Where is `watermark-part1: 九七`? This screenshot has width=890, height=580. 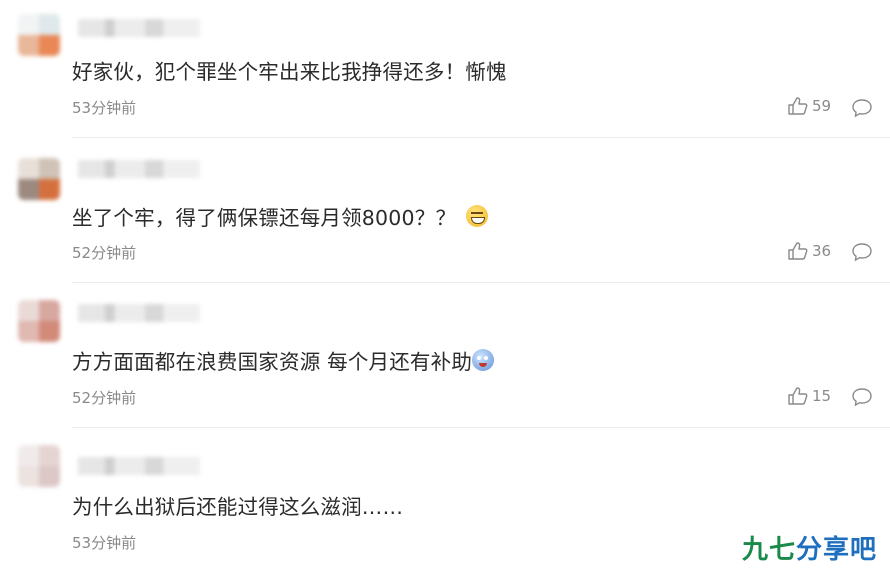 watermark-part1: 九七 is located at coordinates (769, 550).